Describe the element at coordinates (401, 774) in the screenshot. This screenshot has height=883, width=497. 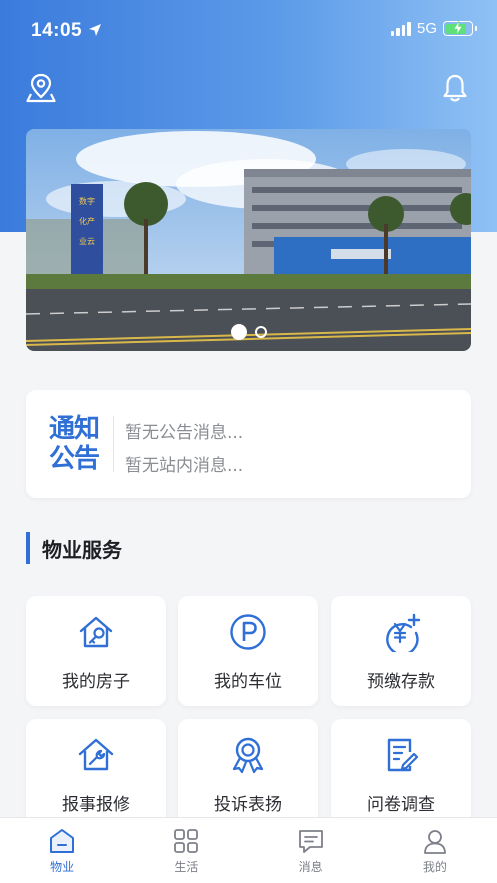
I see `service-survey: 问卷调查` at that location.